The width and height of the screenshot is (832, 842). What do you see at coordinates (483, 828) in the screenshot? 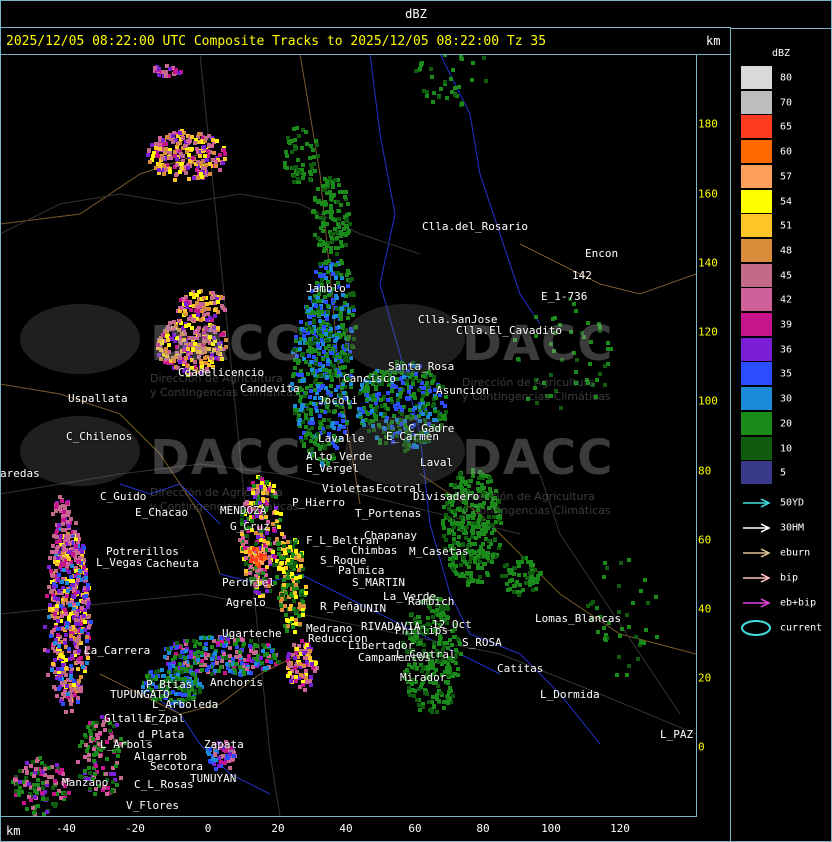
I see `x-tick-label: 80` at bounding box center [483, 828].